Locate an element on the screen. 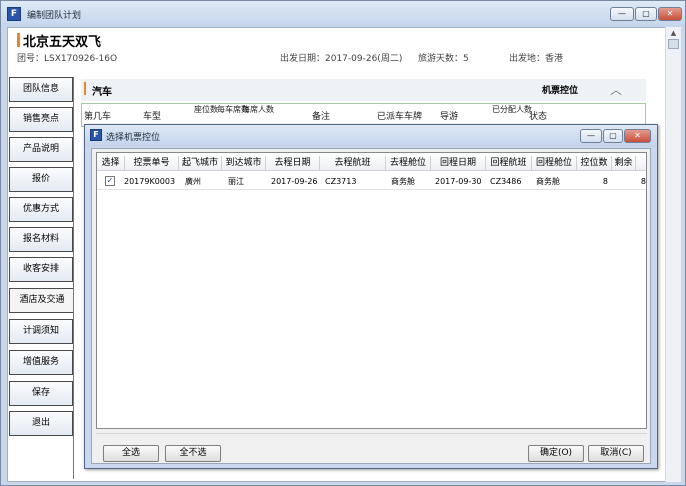  ok-button: 确定(O) is located at coordinates (556, 453).